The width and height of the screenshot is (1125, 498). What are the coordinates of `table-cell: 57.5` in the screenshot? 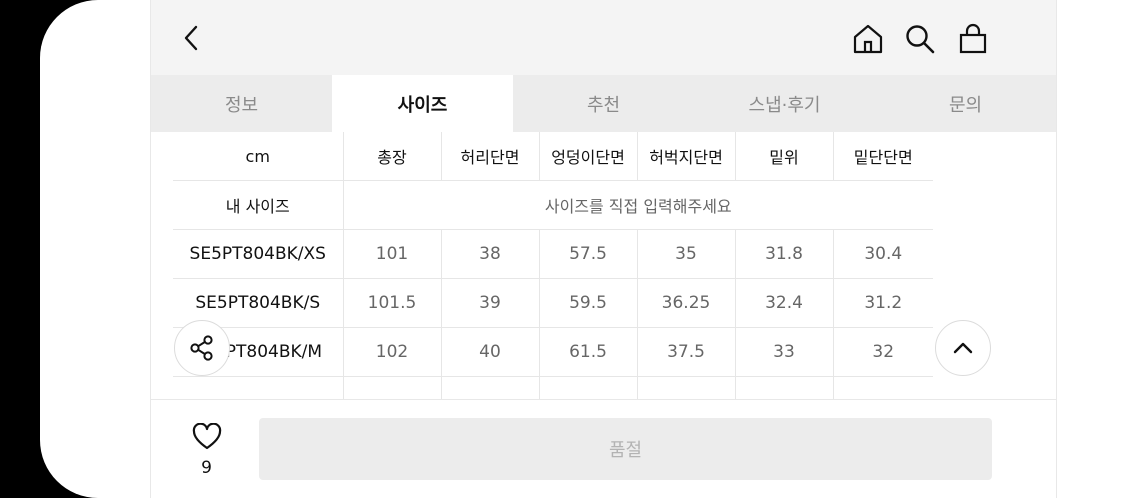 It's located at (588, 254).